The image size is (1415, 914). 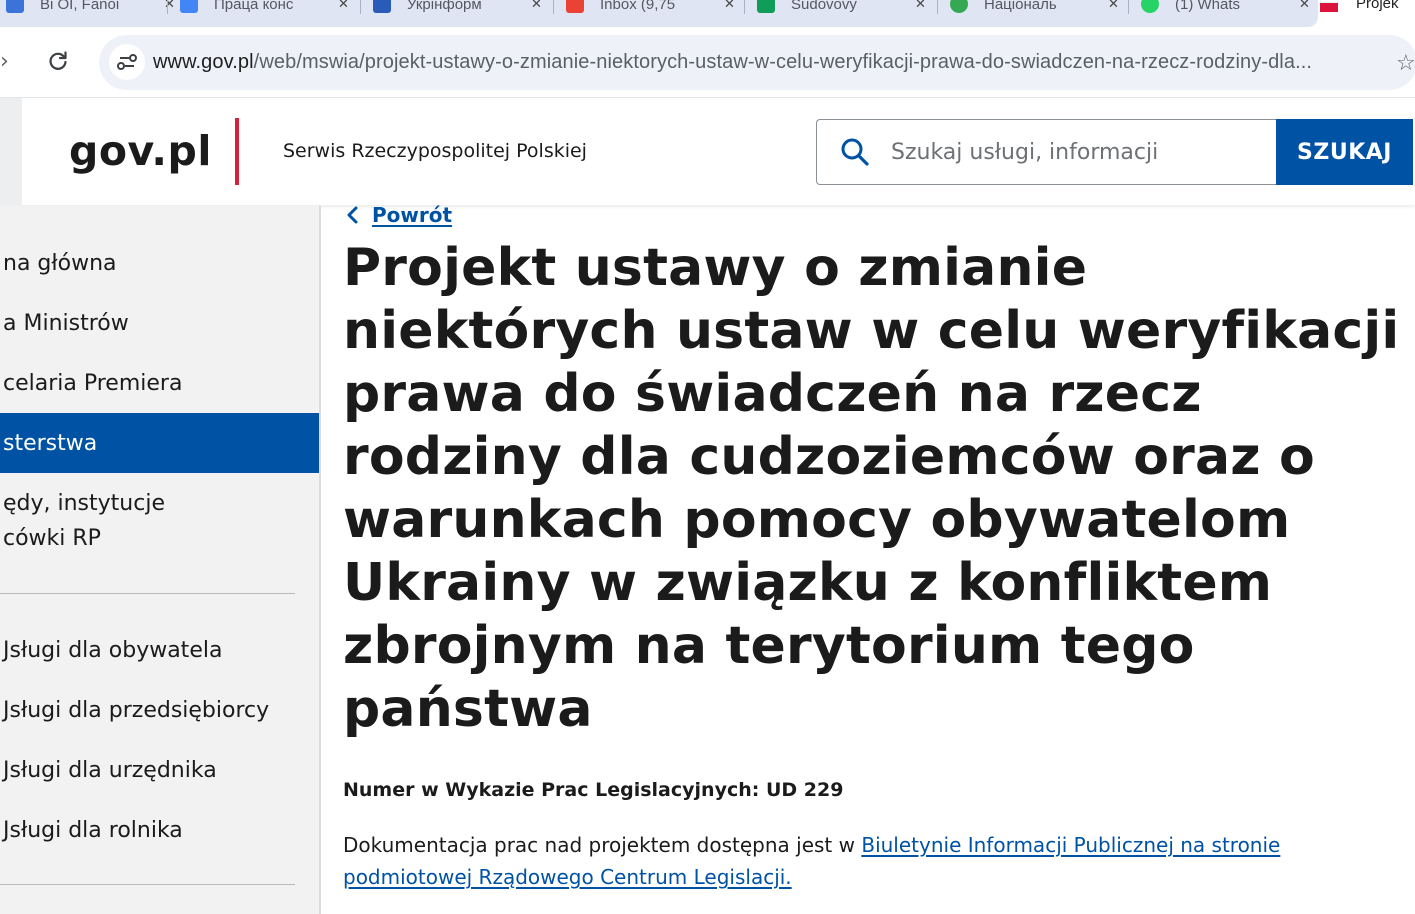 I want to click on whatsapp-favicon, so click(x=1150, y=6).